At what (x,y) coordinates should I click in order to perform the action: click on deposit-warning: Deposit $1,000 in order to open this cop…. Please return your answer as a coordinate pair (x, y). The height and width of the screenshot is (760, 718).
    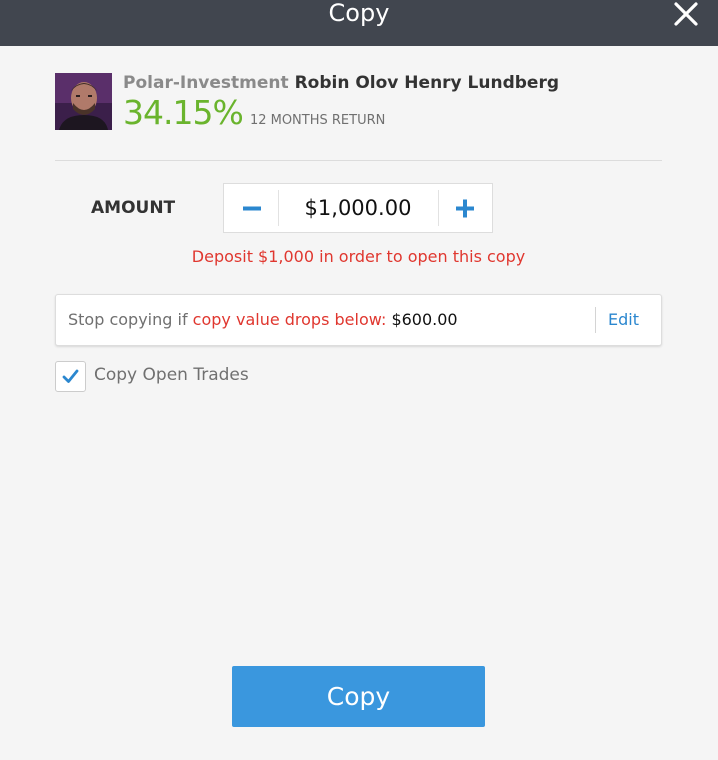
    Looking at the image, I should click on (358, 256).